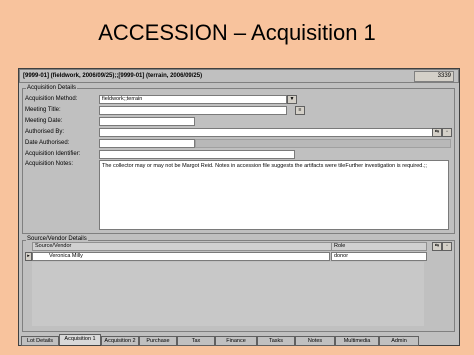 The height and width of the screenshot is (355, 474). I want to click on authorised-by-label: Authorised By:, so click(45, 132).